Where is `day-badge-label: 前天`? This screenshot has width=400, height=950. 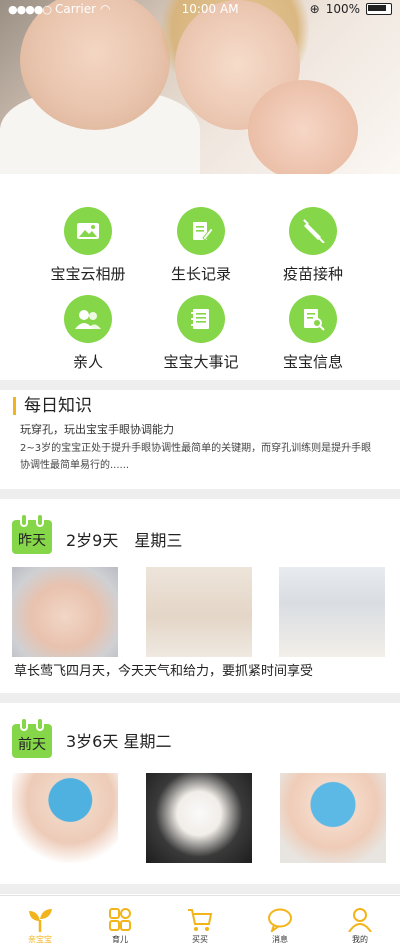 day-badge-label: 前天 is located at coordinates (32, 745).